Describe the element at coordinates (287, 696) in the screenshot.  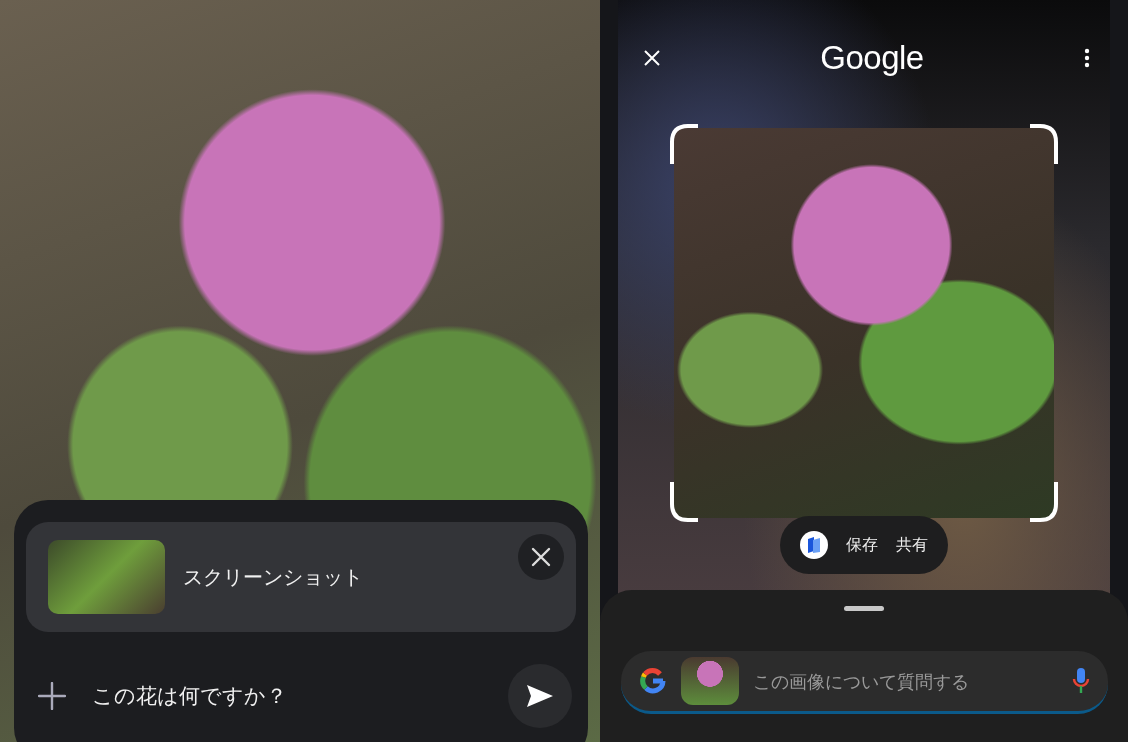
I see `prompt-input: この花は何ですか？` at that location.